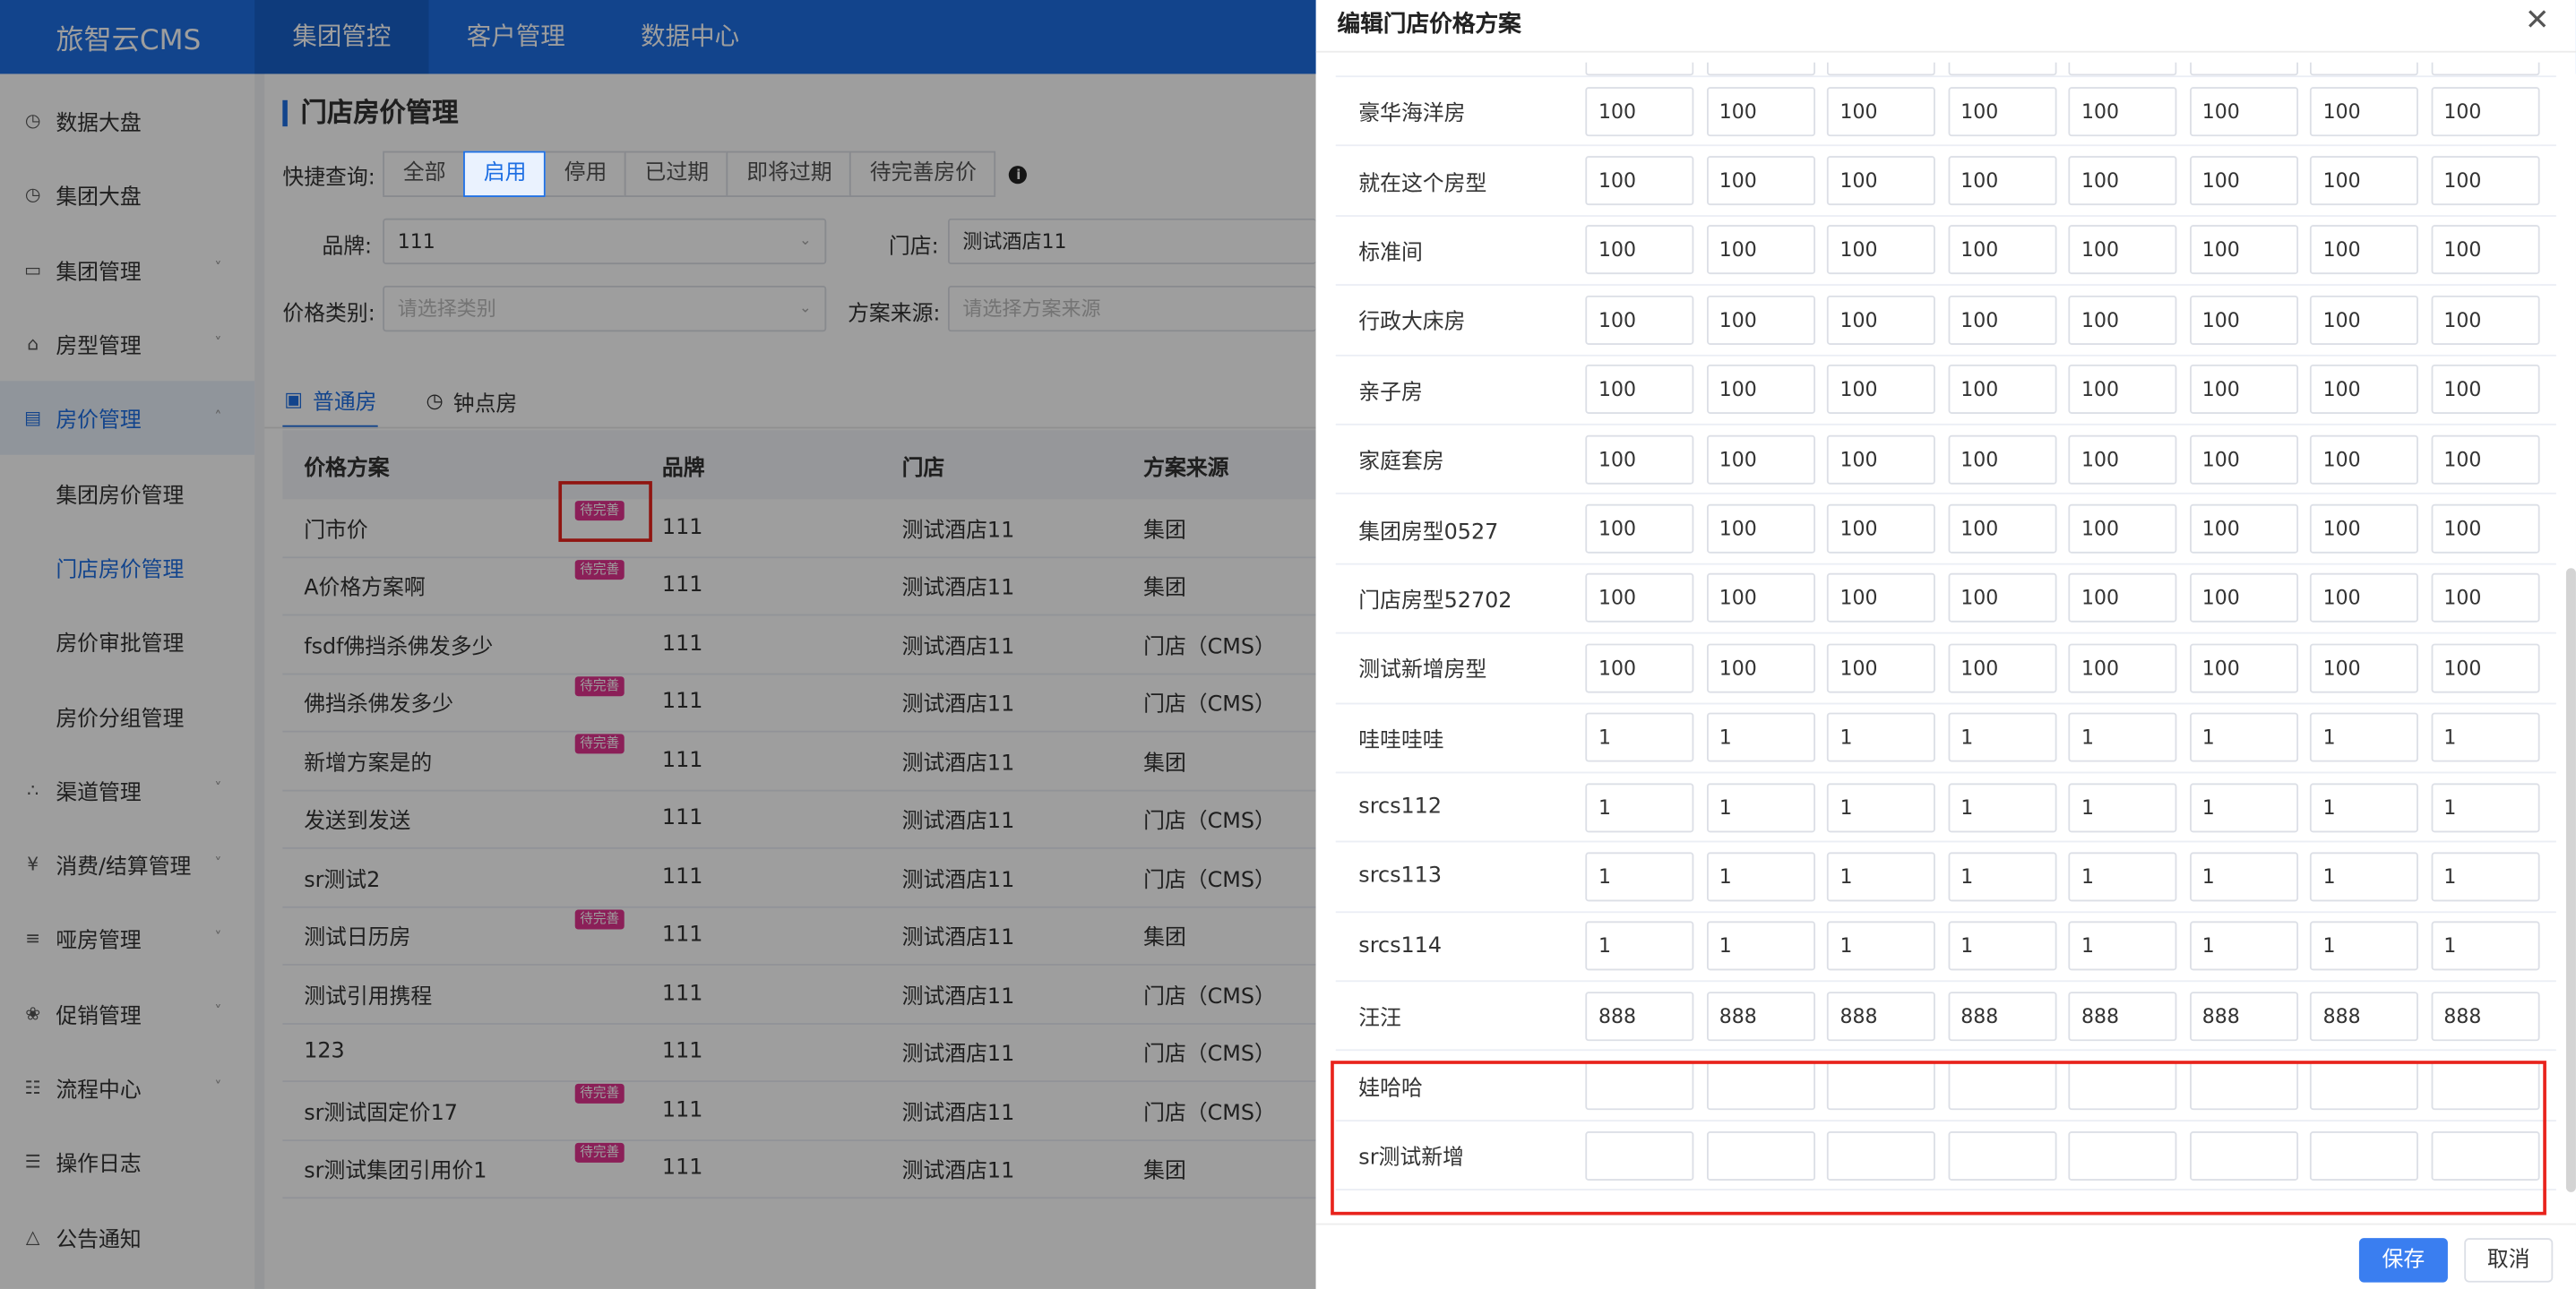 The width and height of the screenshot is (2576, 1289). Describe the element at coordinates (2537, 21) in the screenshot. I see `close-icon: ✕` at that location.